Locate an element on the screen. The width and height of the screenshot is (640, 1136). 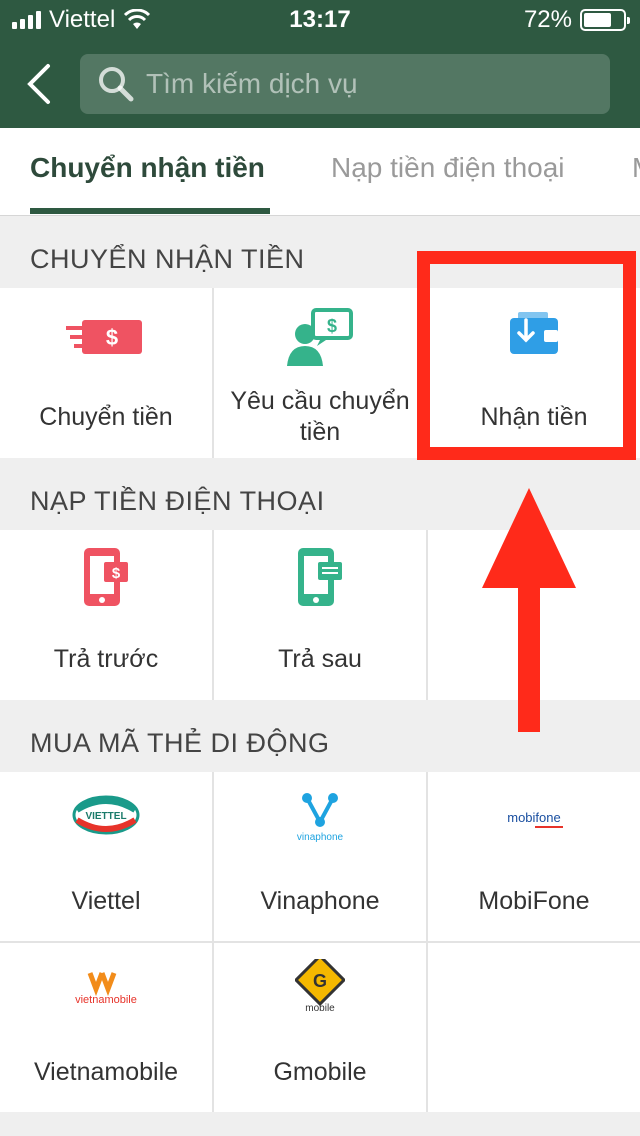
mobifone-logo: mobifone is located at coordinates (535, 819).